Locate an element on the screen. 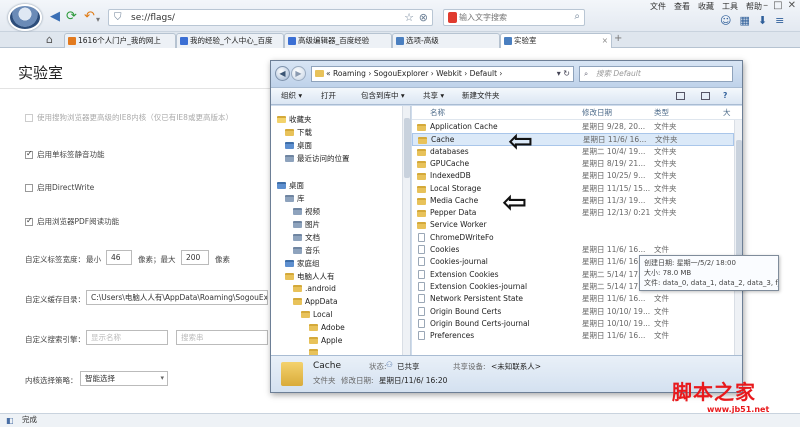  path-refresh-icon: ▾ ↻ is located at coordinates (563, 74).